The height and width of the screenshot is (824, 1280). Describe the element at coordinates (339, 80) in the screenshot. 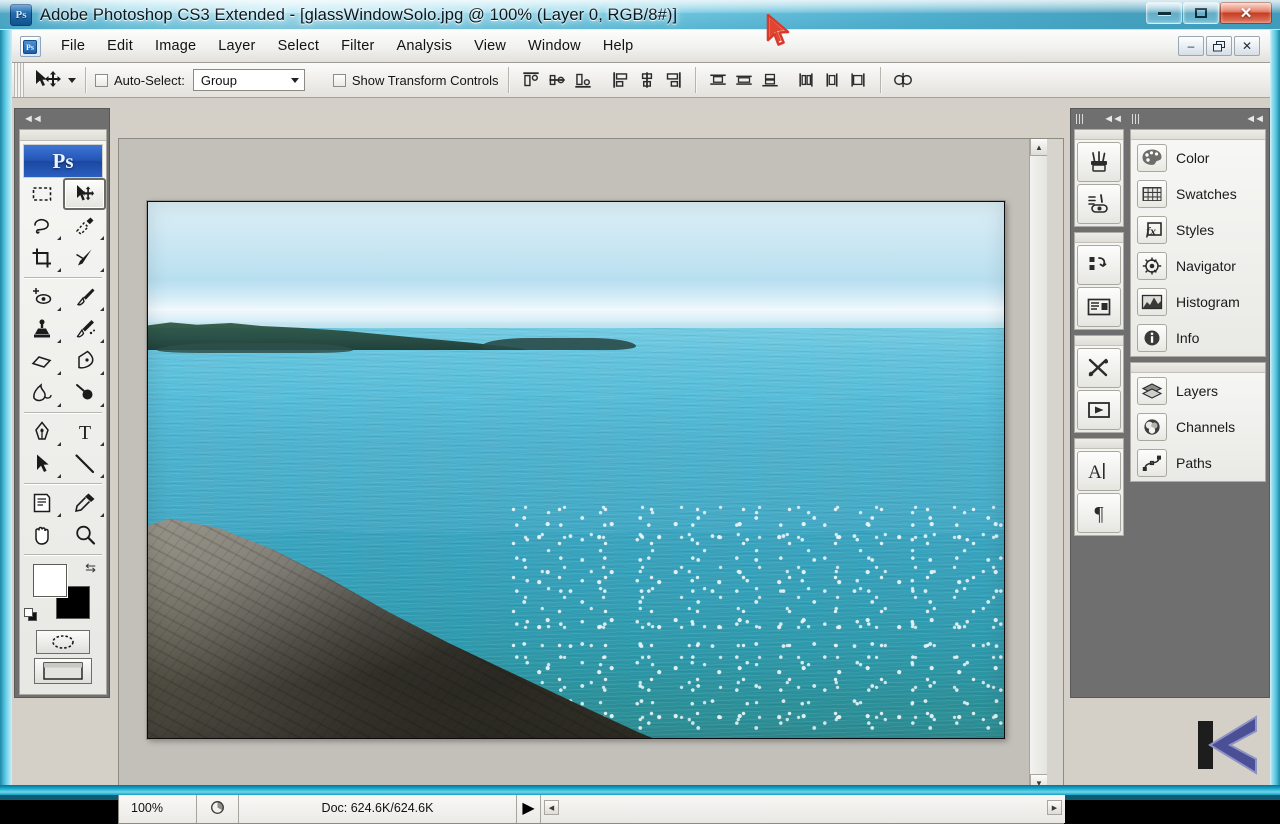

I see `show-transform-controls-checkbox` at that location.